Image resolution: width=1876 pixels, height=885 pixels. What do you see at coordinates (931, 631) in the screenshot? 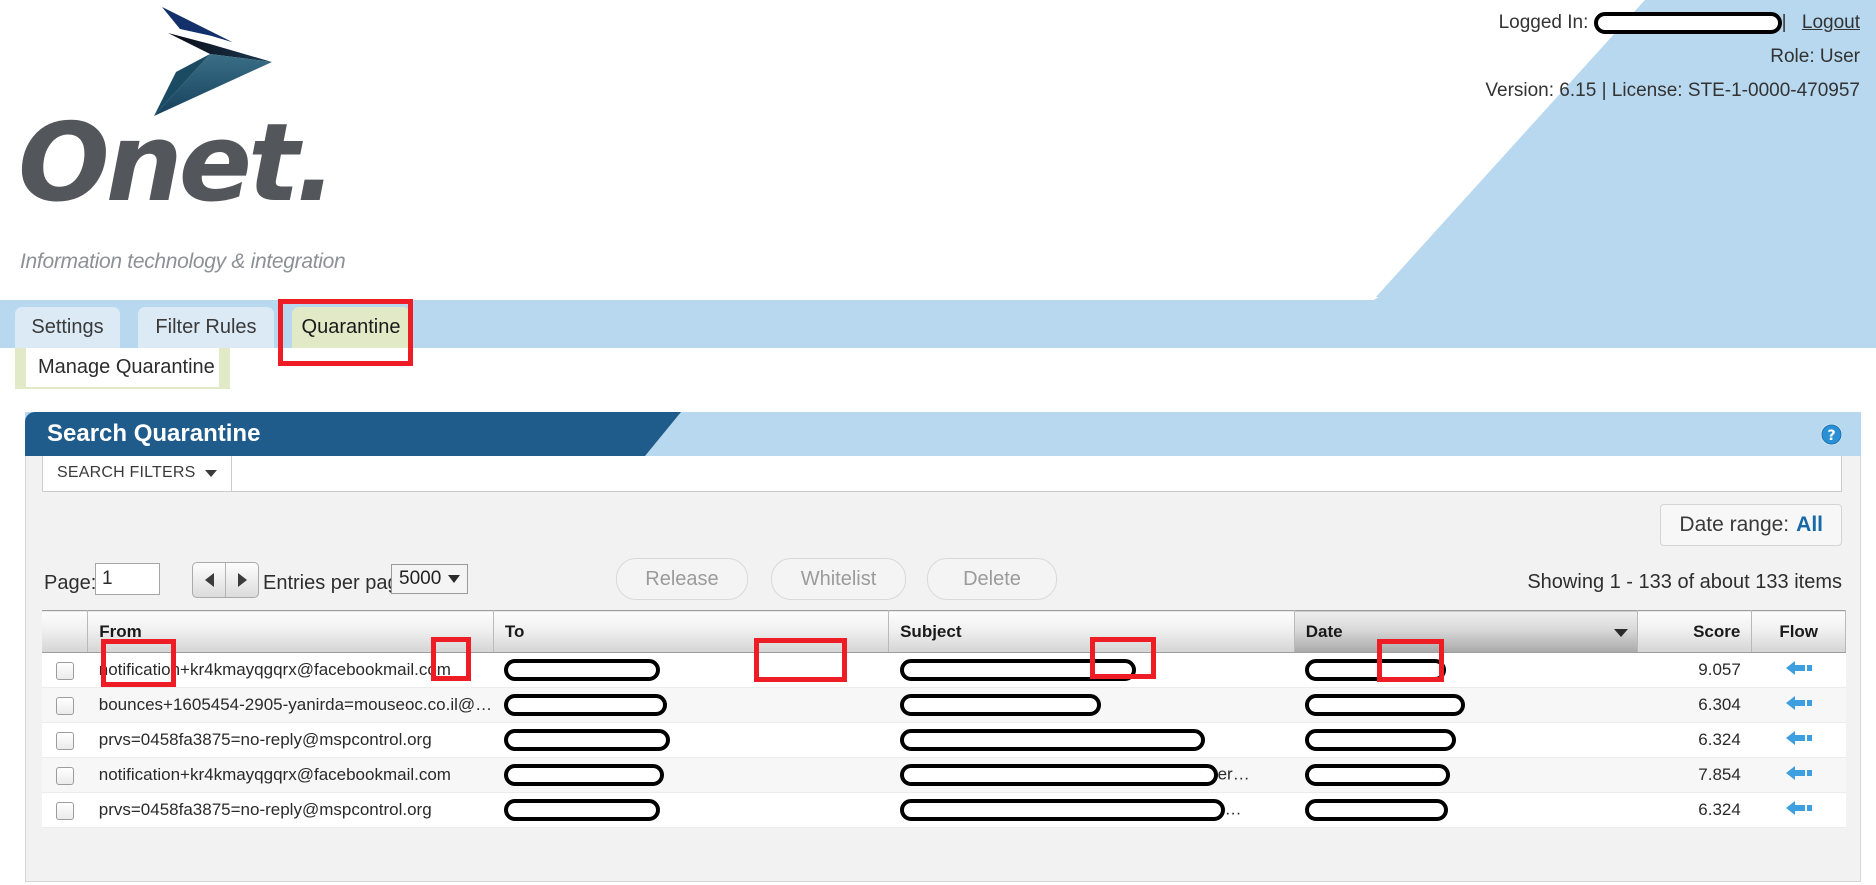
I see `column-header-subject-label: Subject` at bounding box center [931, 631].